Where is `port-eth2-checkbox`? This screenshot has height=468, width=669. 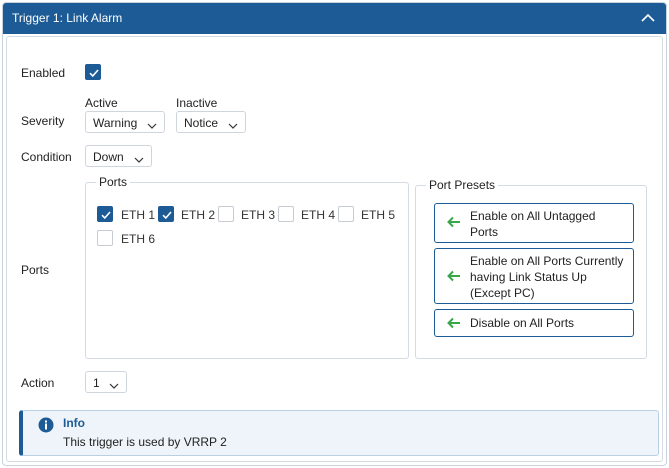
port-eth2-checkbox is located at coordinates (166, 214).